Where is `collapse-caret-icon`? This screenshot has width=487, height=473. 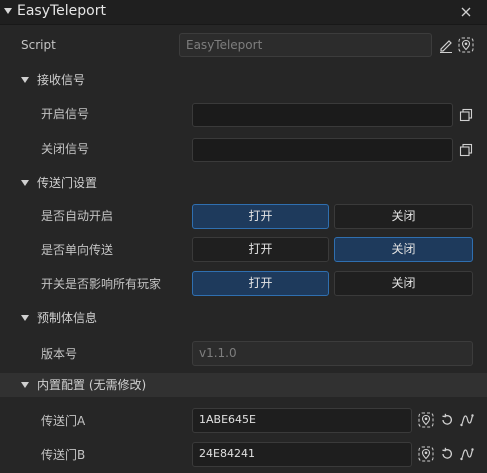
collapse-caret-icon is located at coordinates (8, 11).